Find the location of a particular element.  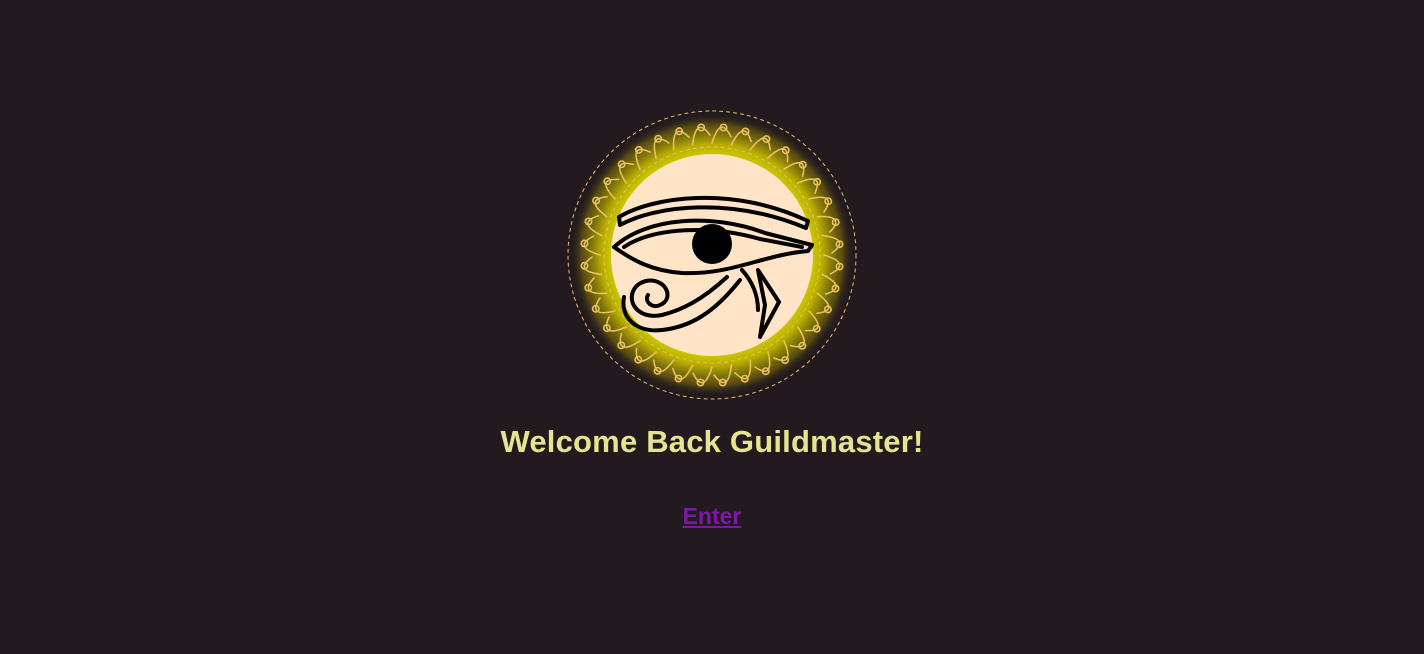

enter-link: Enter is located at coordinates (712, 516).